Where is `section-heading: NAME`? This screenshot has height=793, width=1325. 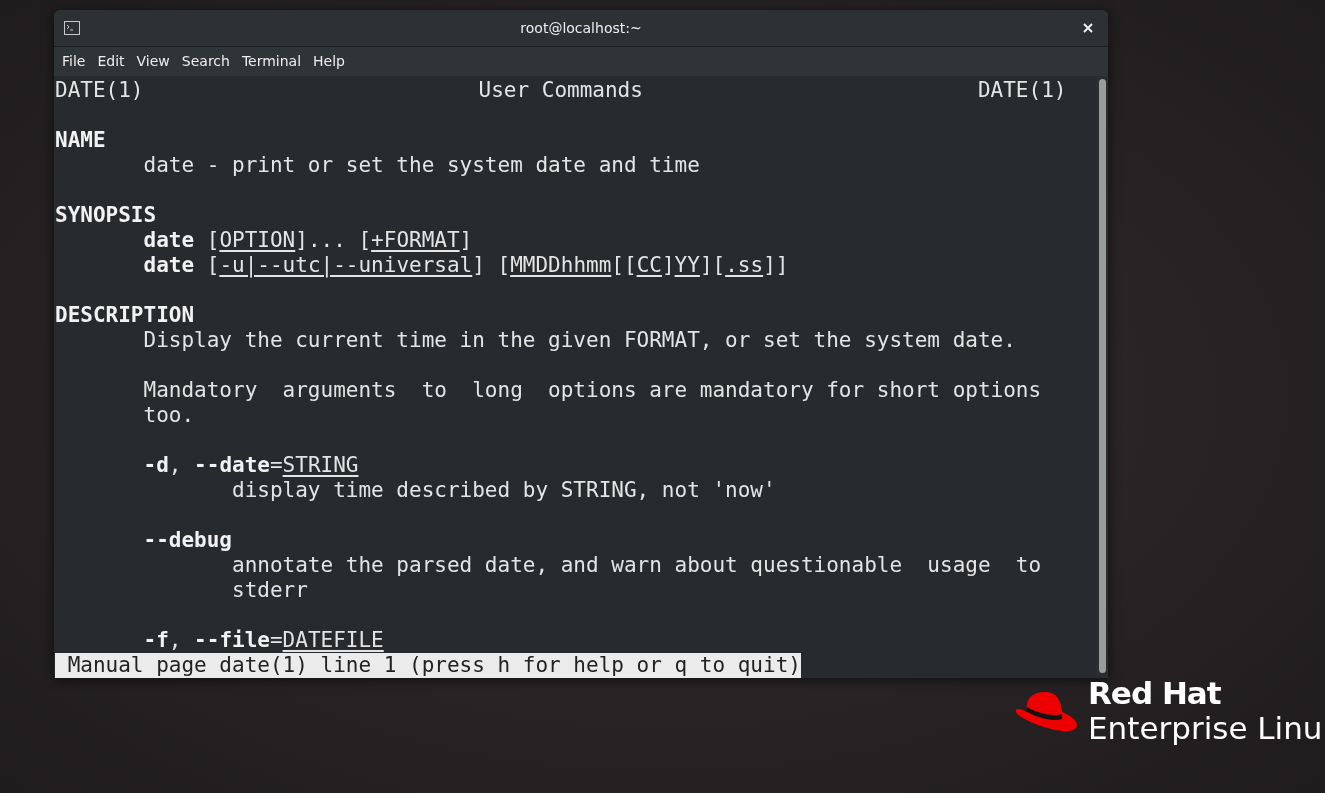
section-heading: NAME is located at coordinates (80, 140).